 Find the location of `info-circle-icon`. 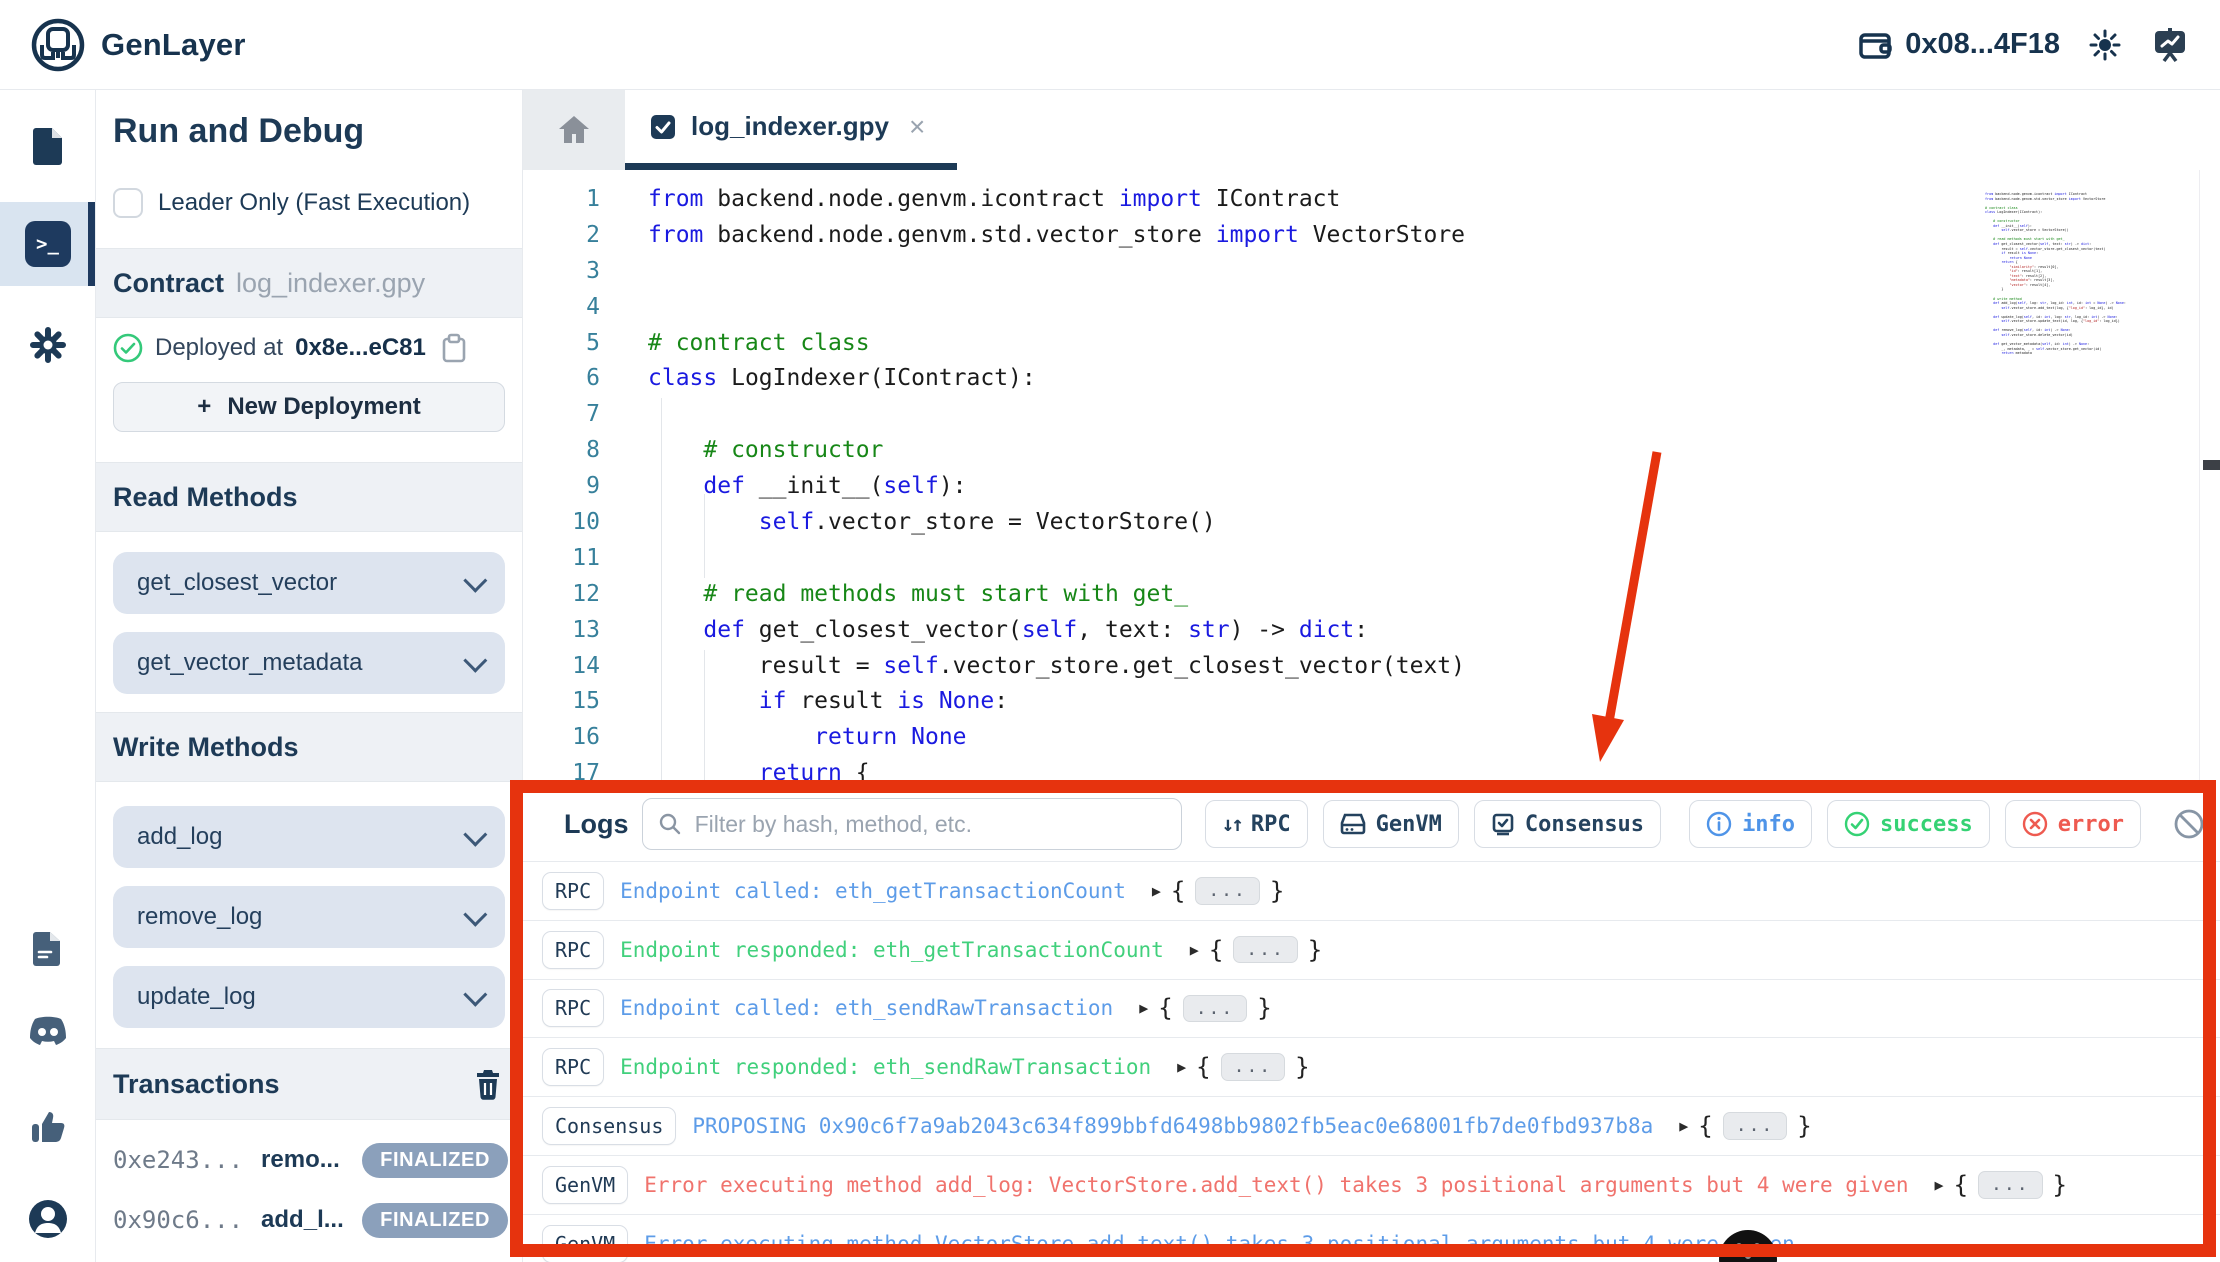

info-circle-icon is located at coordinates (1719, 824).